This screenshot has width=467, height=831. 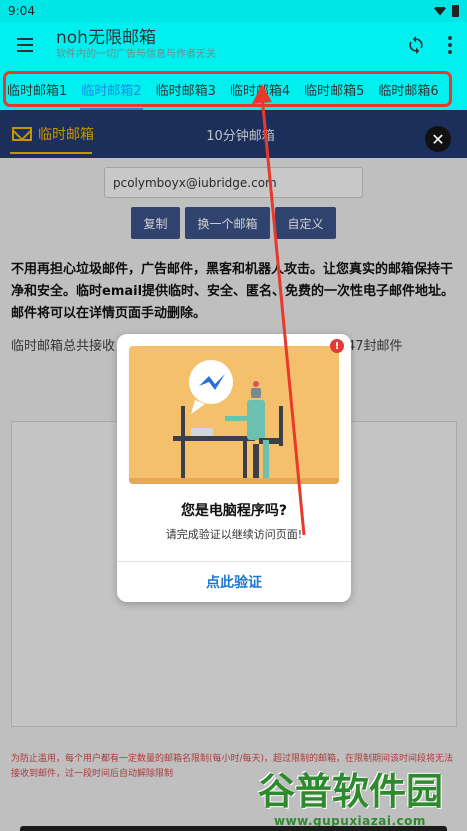 What do you see at coordinates (234, 511) in the screenshot?
I see `dialog-title: 您是电脑程序吗?` at bounding box center [234, 511].